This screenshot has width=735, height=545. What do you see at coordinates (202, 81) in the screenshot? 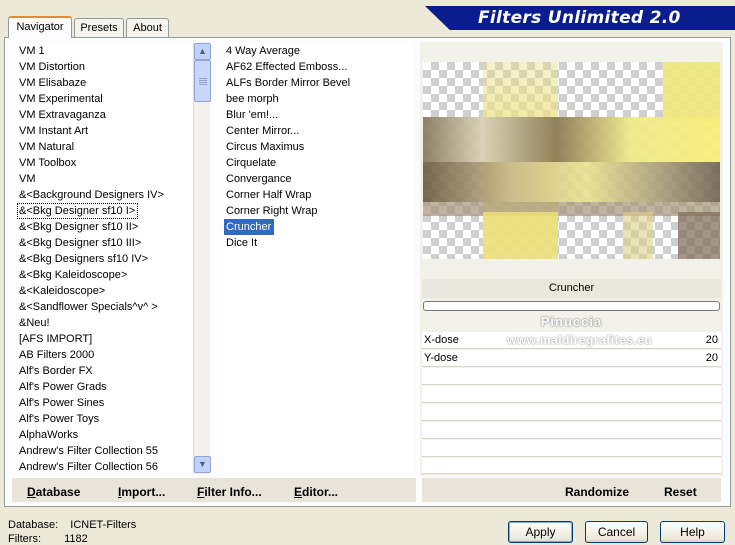
I see `scroll-thumb` at bounding box center [202, 81].